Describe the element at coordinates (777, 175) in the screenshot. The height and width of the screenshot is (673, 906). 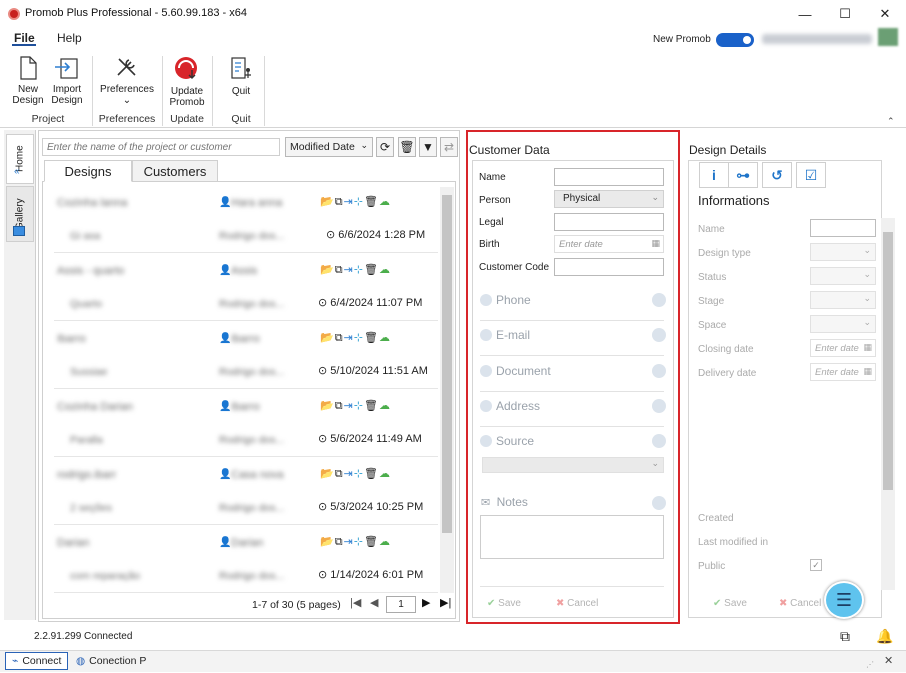
I see `tab-history-icon: ↺` at that location.